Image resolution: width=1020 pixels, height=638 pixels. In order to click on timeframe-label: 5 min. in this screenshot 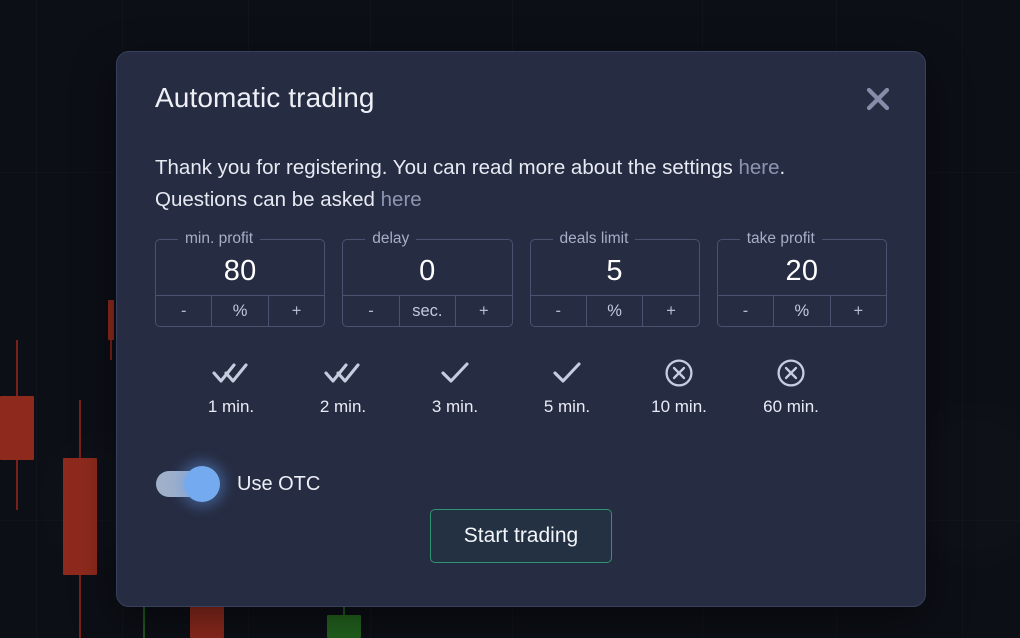, I will do `click(567, 406)`.